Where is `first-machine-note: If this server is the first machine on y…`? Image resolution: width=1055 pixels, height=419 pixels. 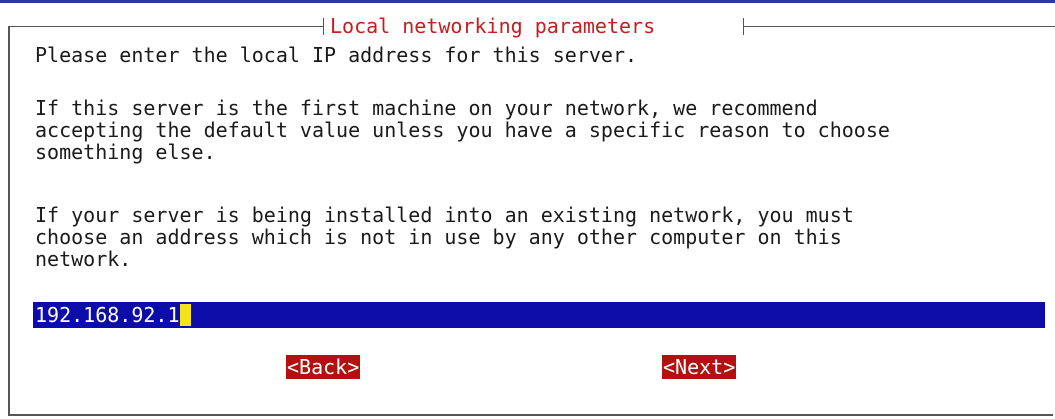
first-machine-note: If this server is the first machine on y… is located at coordinates (462, 130).